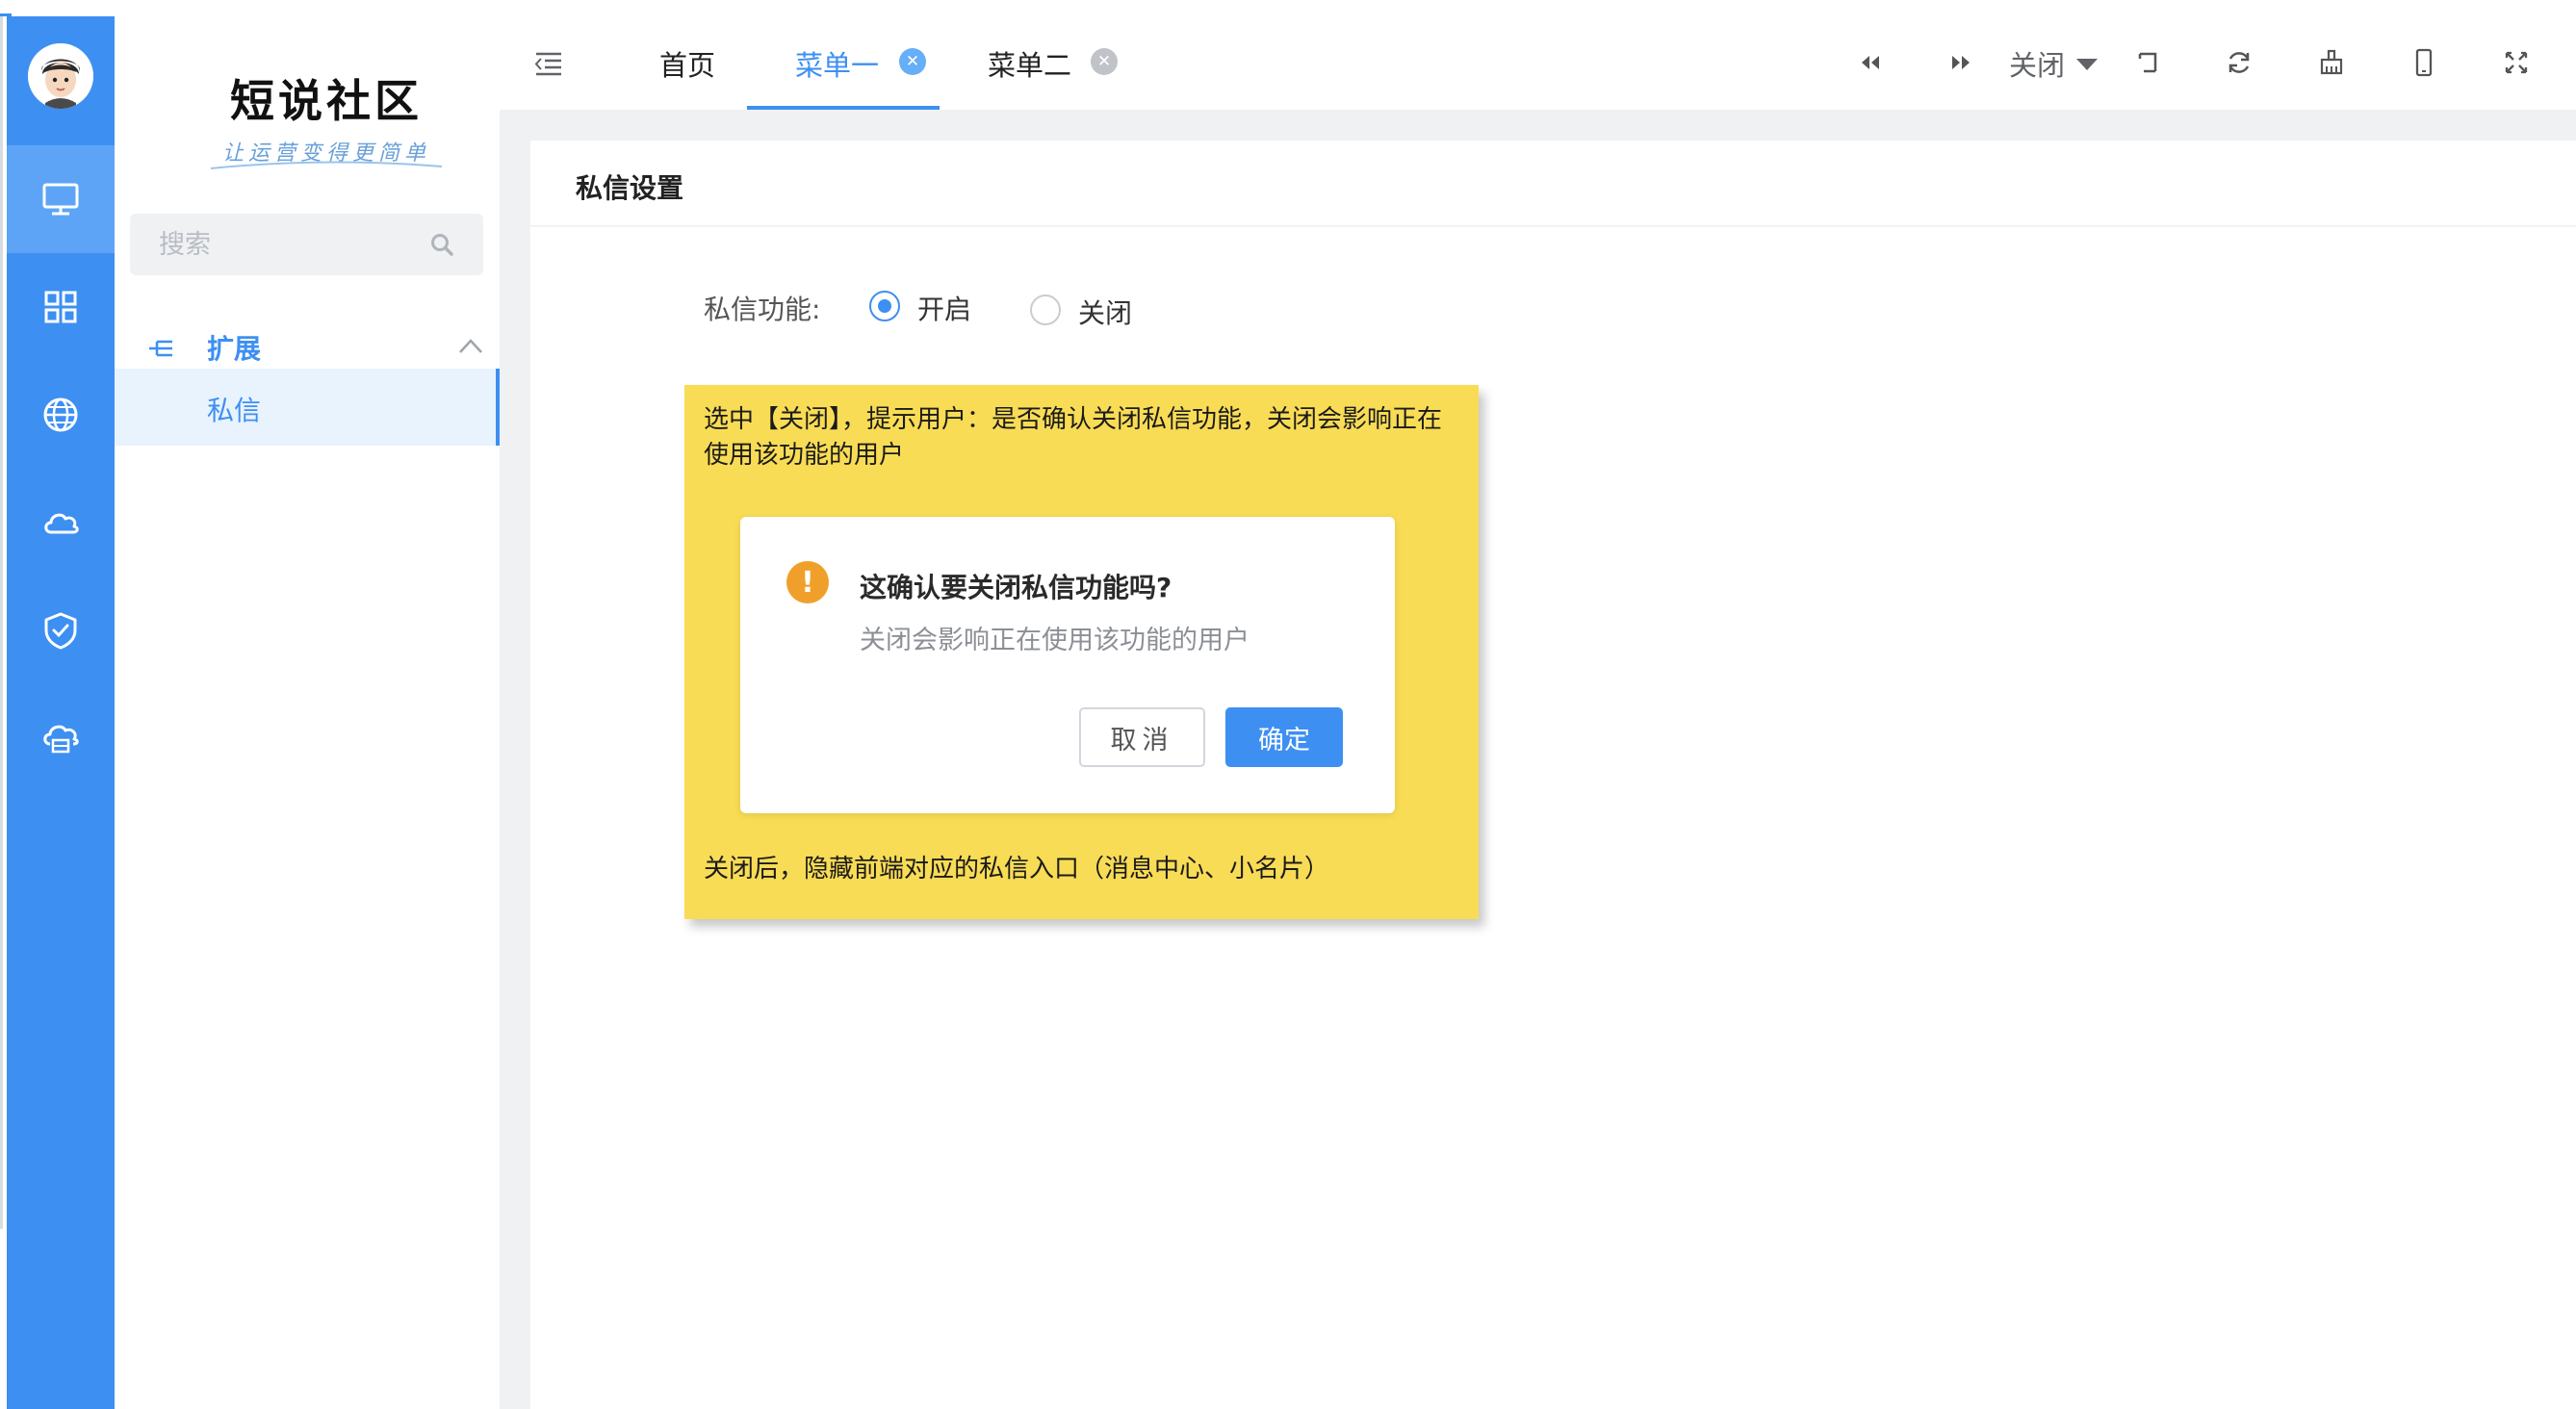 This screenshot has width=2576, height=1409. What do you see at coordinates (61, 76) in the screenshot?
I see `avatar` at bounding box center [61, 76].